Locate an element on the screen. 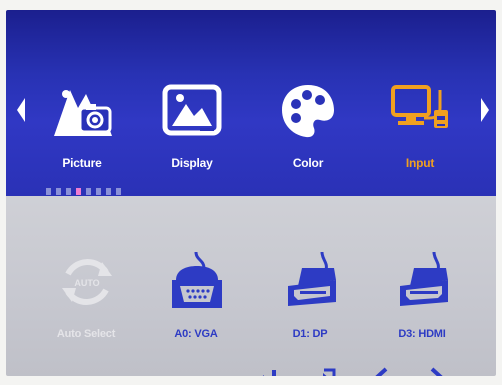  picture-icon is located at coordinates (83, 113).